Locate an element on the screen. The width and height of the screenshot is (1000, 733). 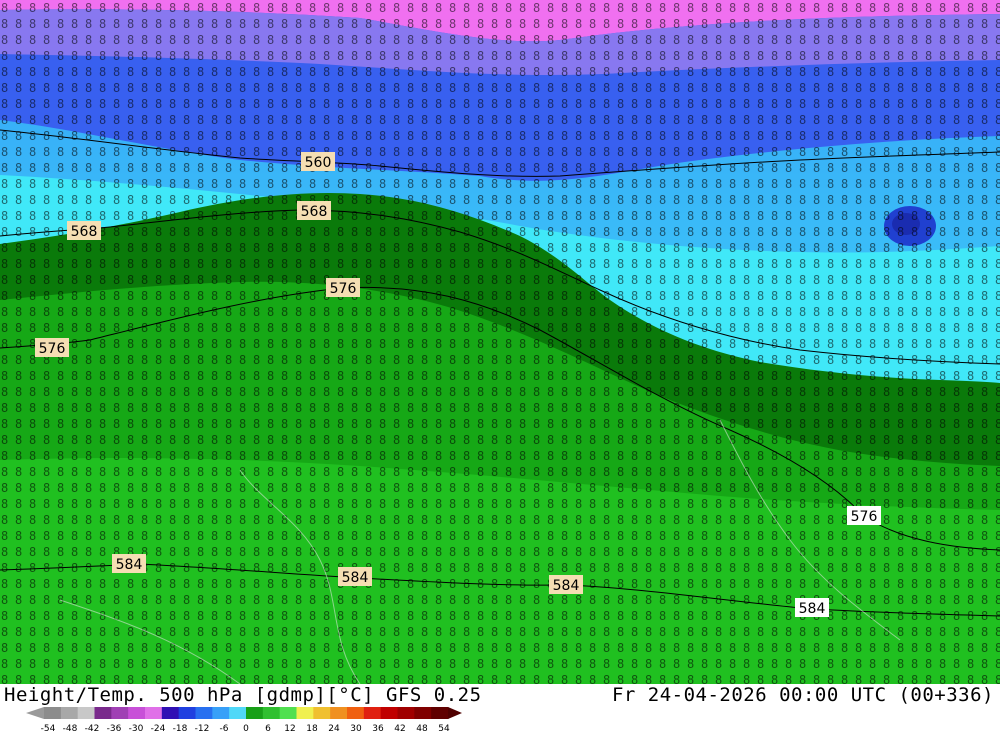
legend-tick-label: -24 is located at coordinates (158, 728).